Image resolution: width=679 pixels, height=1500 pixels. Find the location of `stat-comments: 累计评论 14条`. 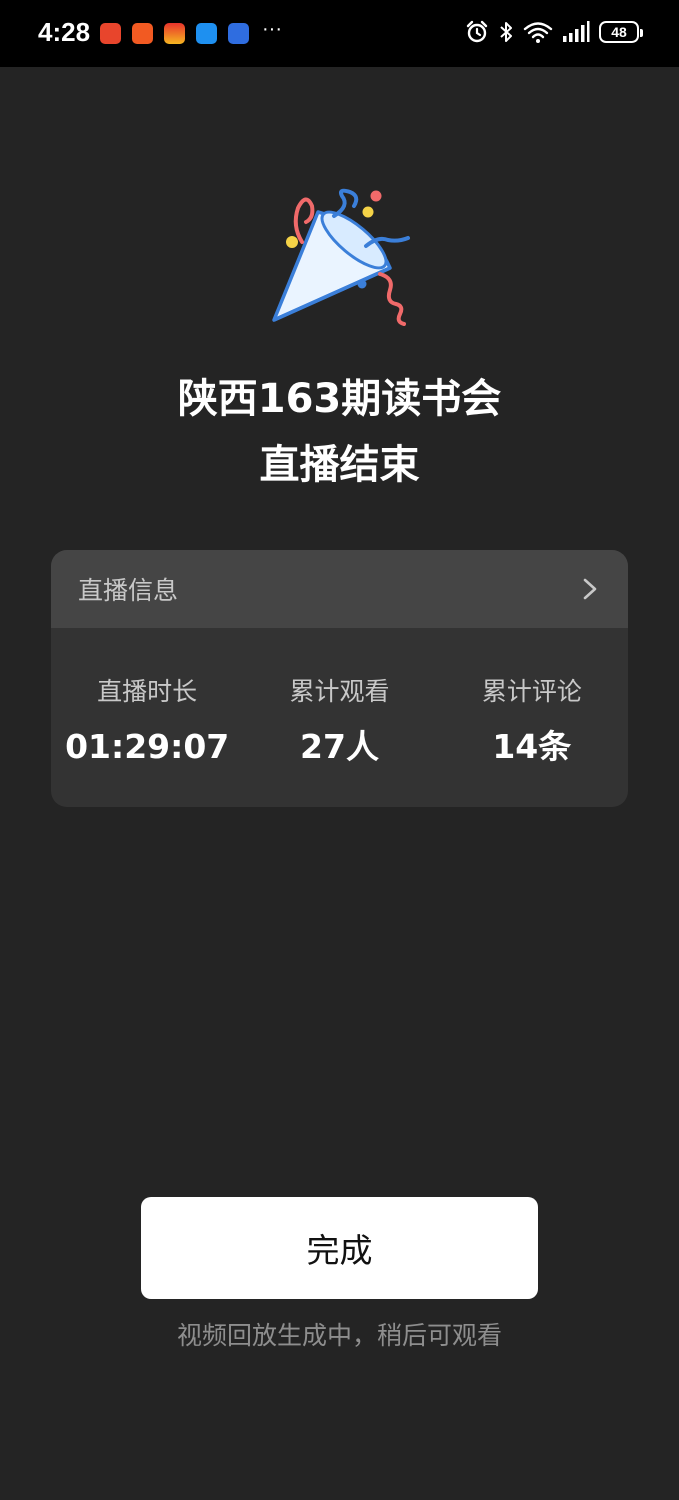

stat-comments: 累计评论 14条 is located at coordinates (532, 717).